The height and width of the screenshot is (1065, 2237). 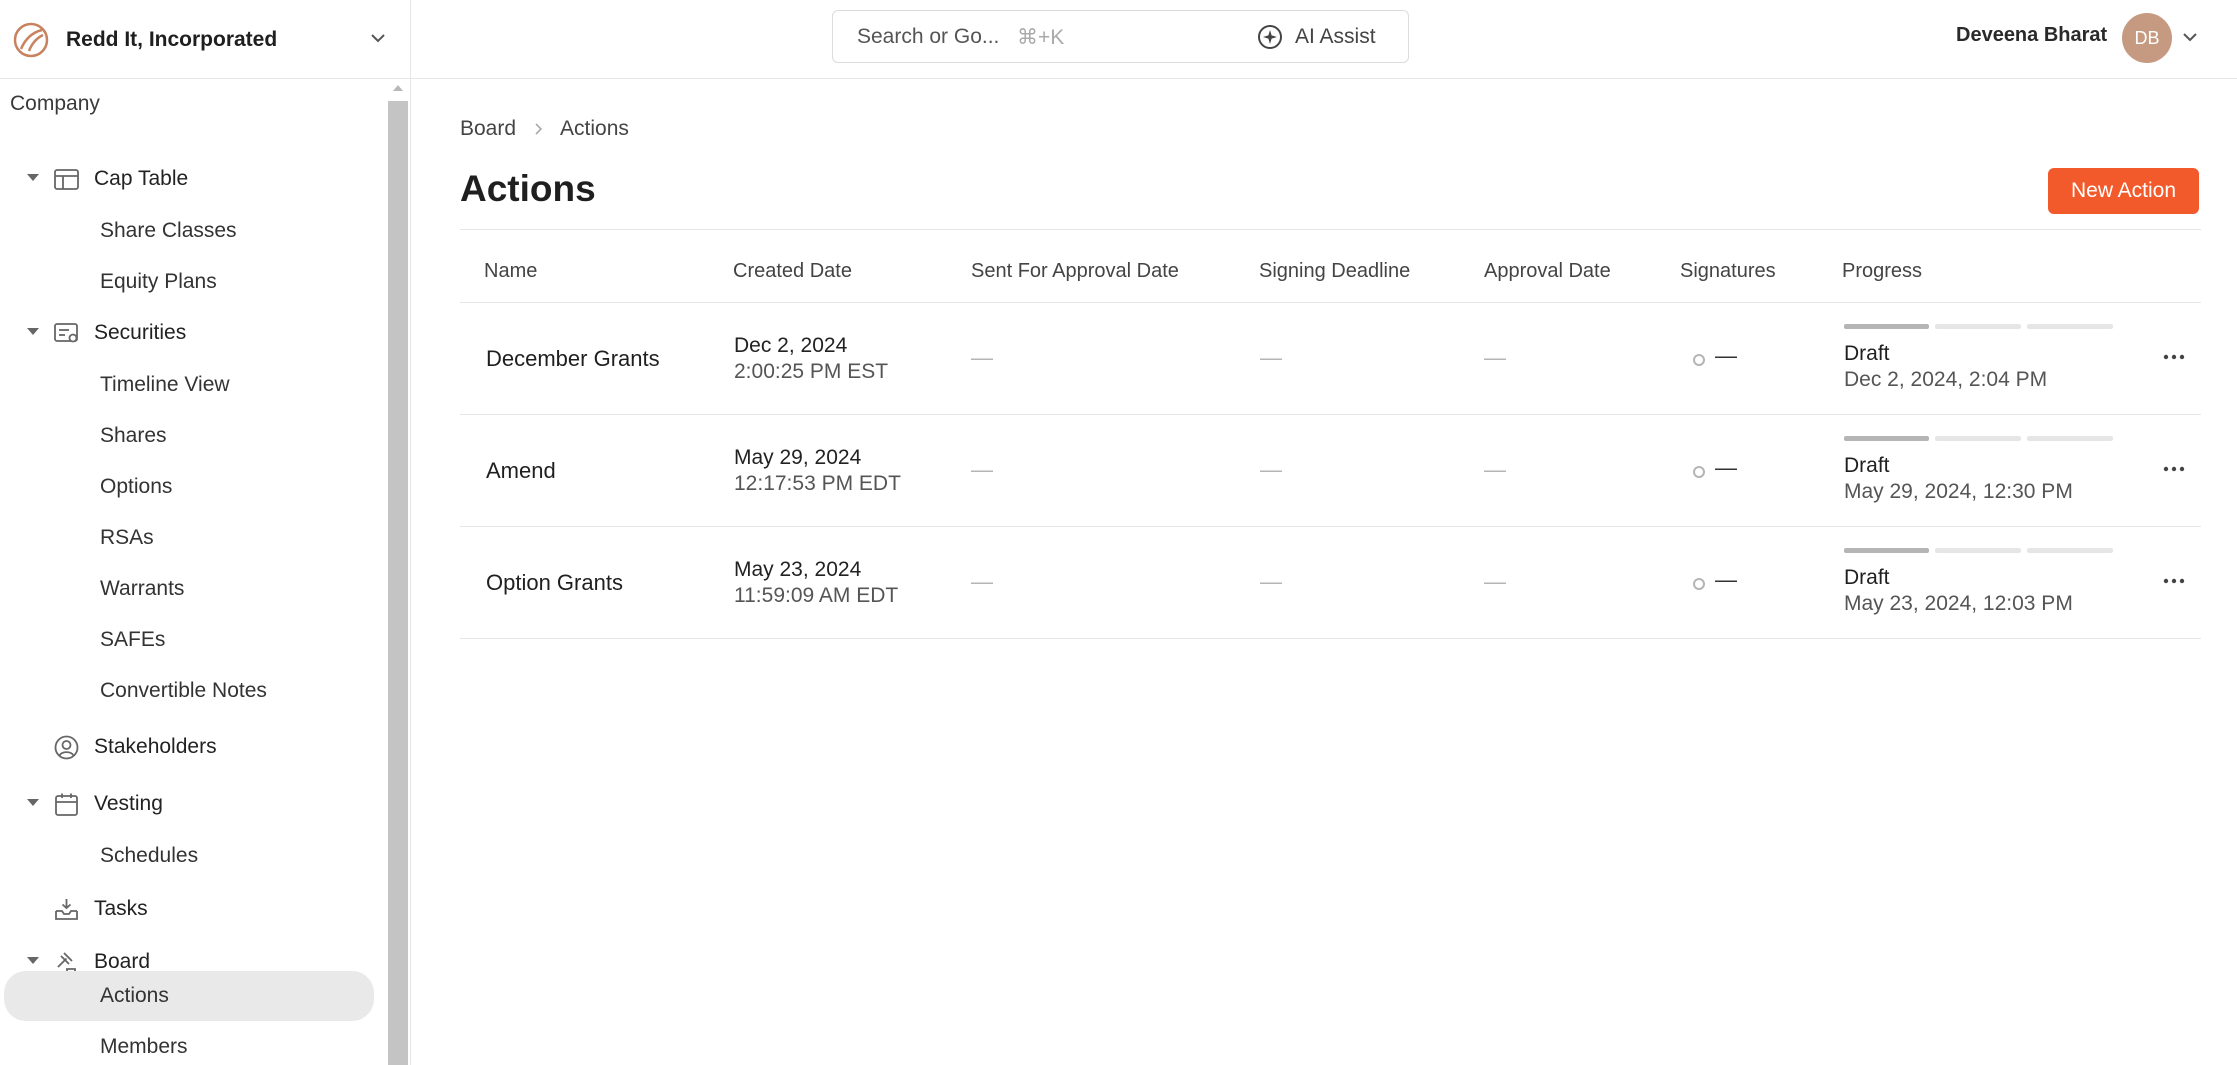 I want to click on created-date: Dec 2, 2024, so click(x=791, y=345).